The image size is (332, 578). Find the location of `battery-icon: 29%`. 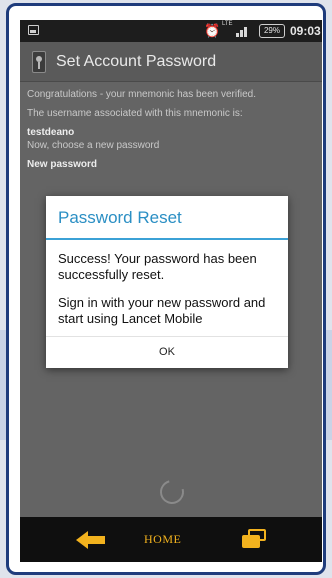

battery-icon: 29% is located at coordinates (272, 31).